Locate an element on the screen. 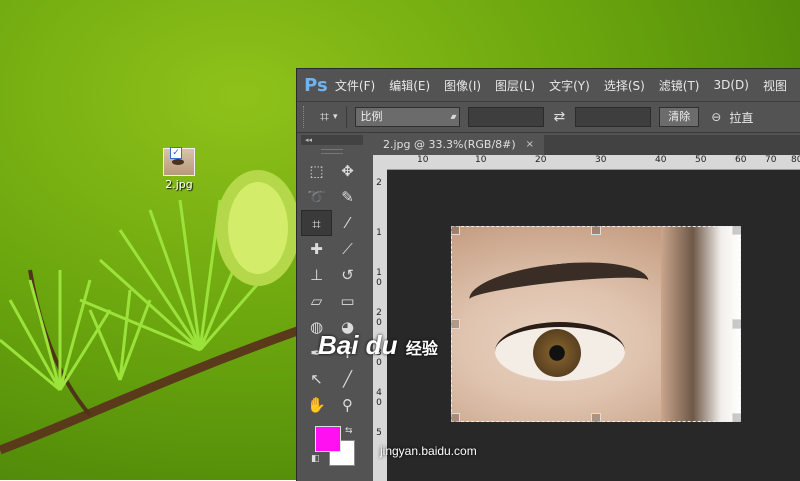 The image size is (800, 481). swap-colors-icon: ⇆ is located at coordinates (349, 431).